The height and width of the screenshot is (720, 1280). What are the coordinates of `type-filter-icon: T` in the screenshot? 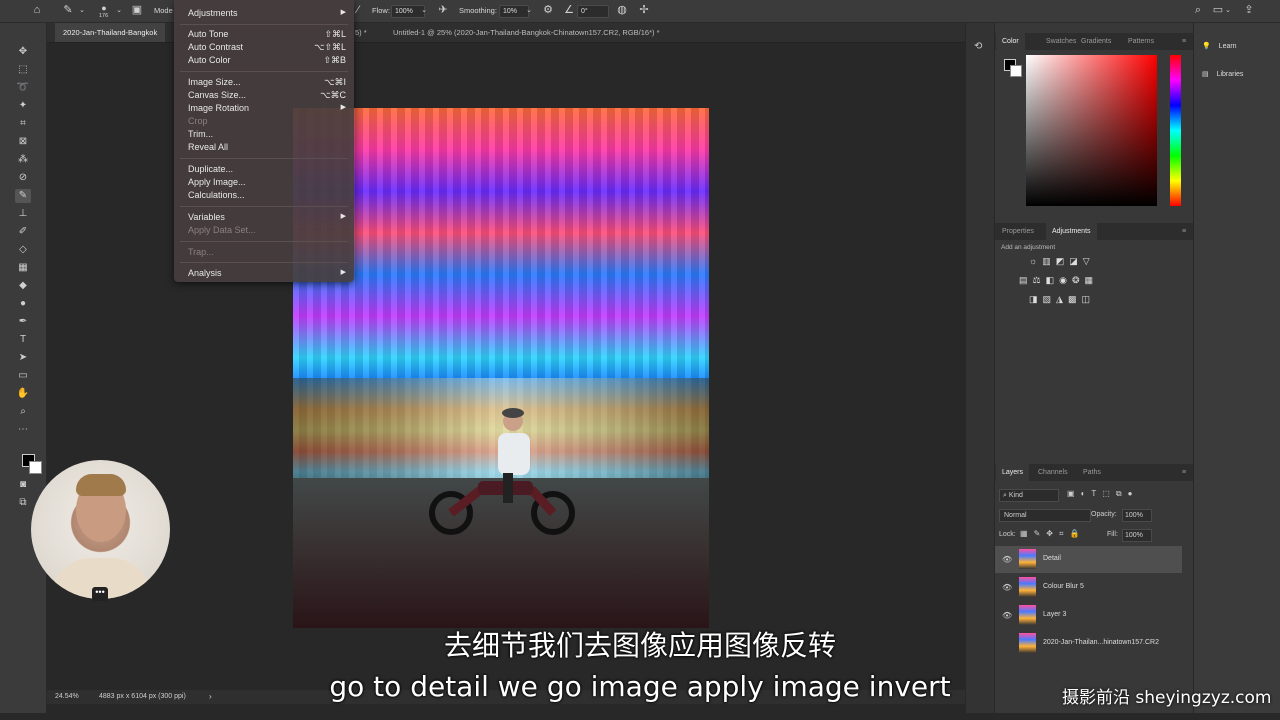 It's located at (1096, 493).